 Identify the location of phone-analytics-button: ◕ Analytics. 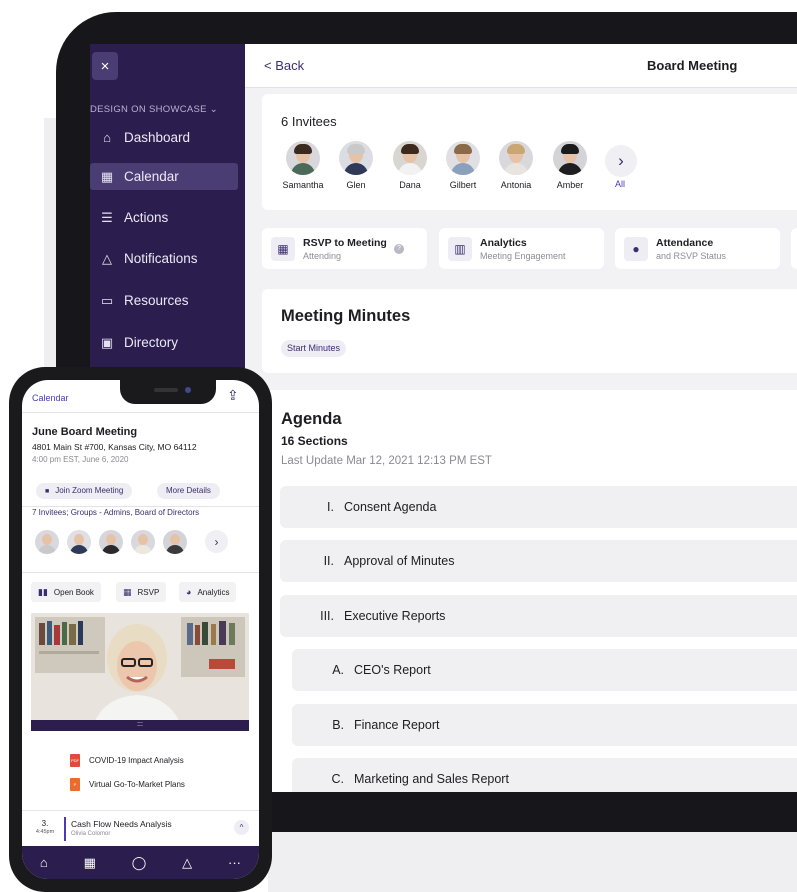
(208, 592).